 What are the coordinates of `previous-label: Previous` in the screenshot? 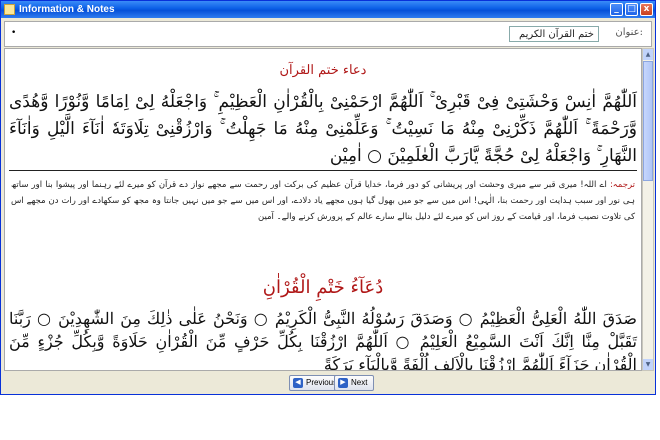 It's located at (322, 382).